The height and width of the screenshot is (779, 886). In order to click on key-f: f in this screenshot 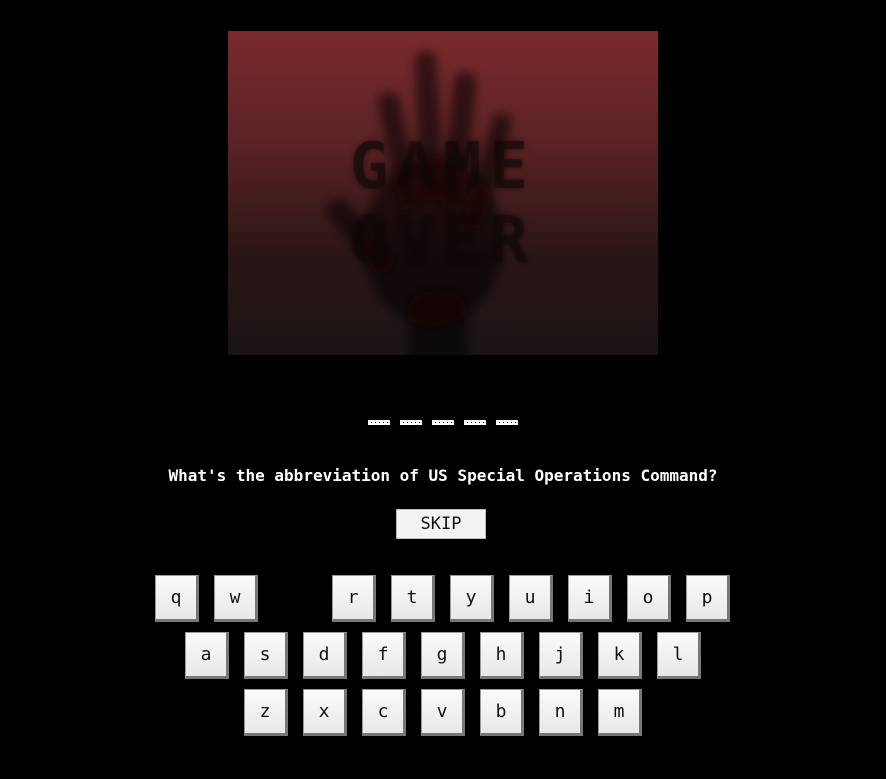, I will do `click(384, 655)`.